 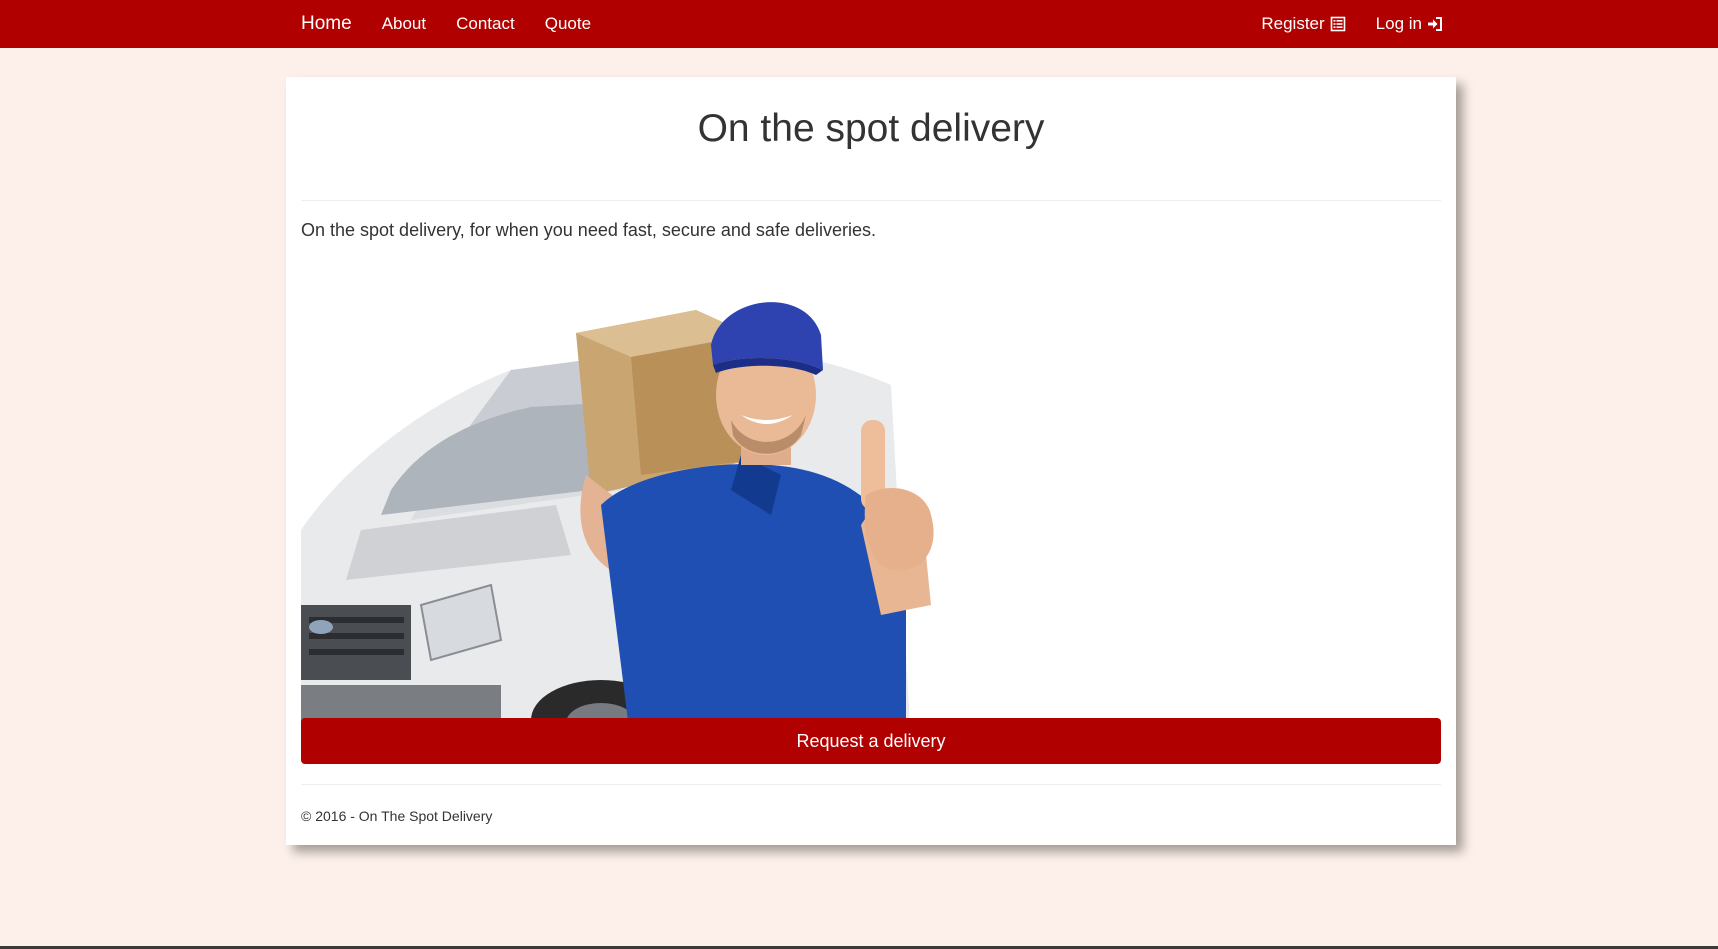 I want to click on nav-contact-link: Contact, so click(x=485, y=24).